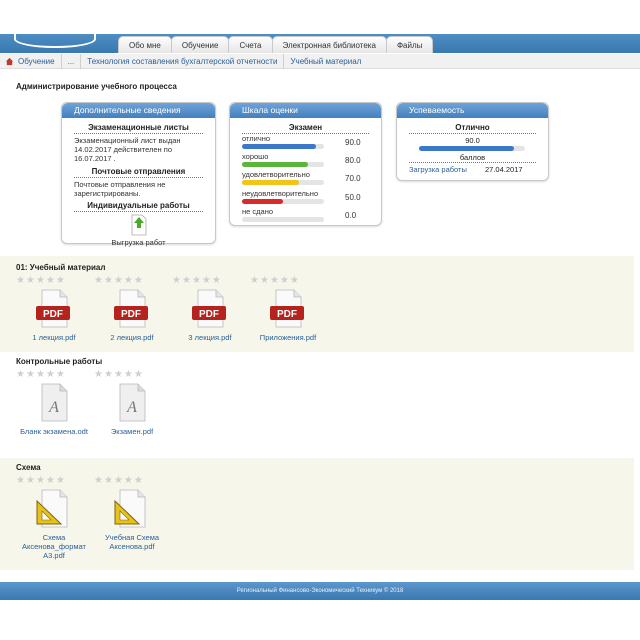 The width and height of the screenshot is (640, 640). I want to click on page-title: Администрирование учебного процесса, so click(96, 86).